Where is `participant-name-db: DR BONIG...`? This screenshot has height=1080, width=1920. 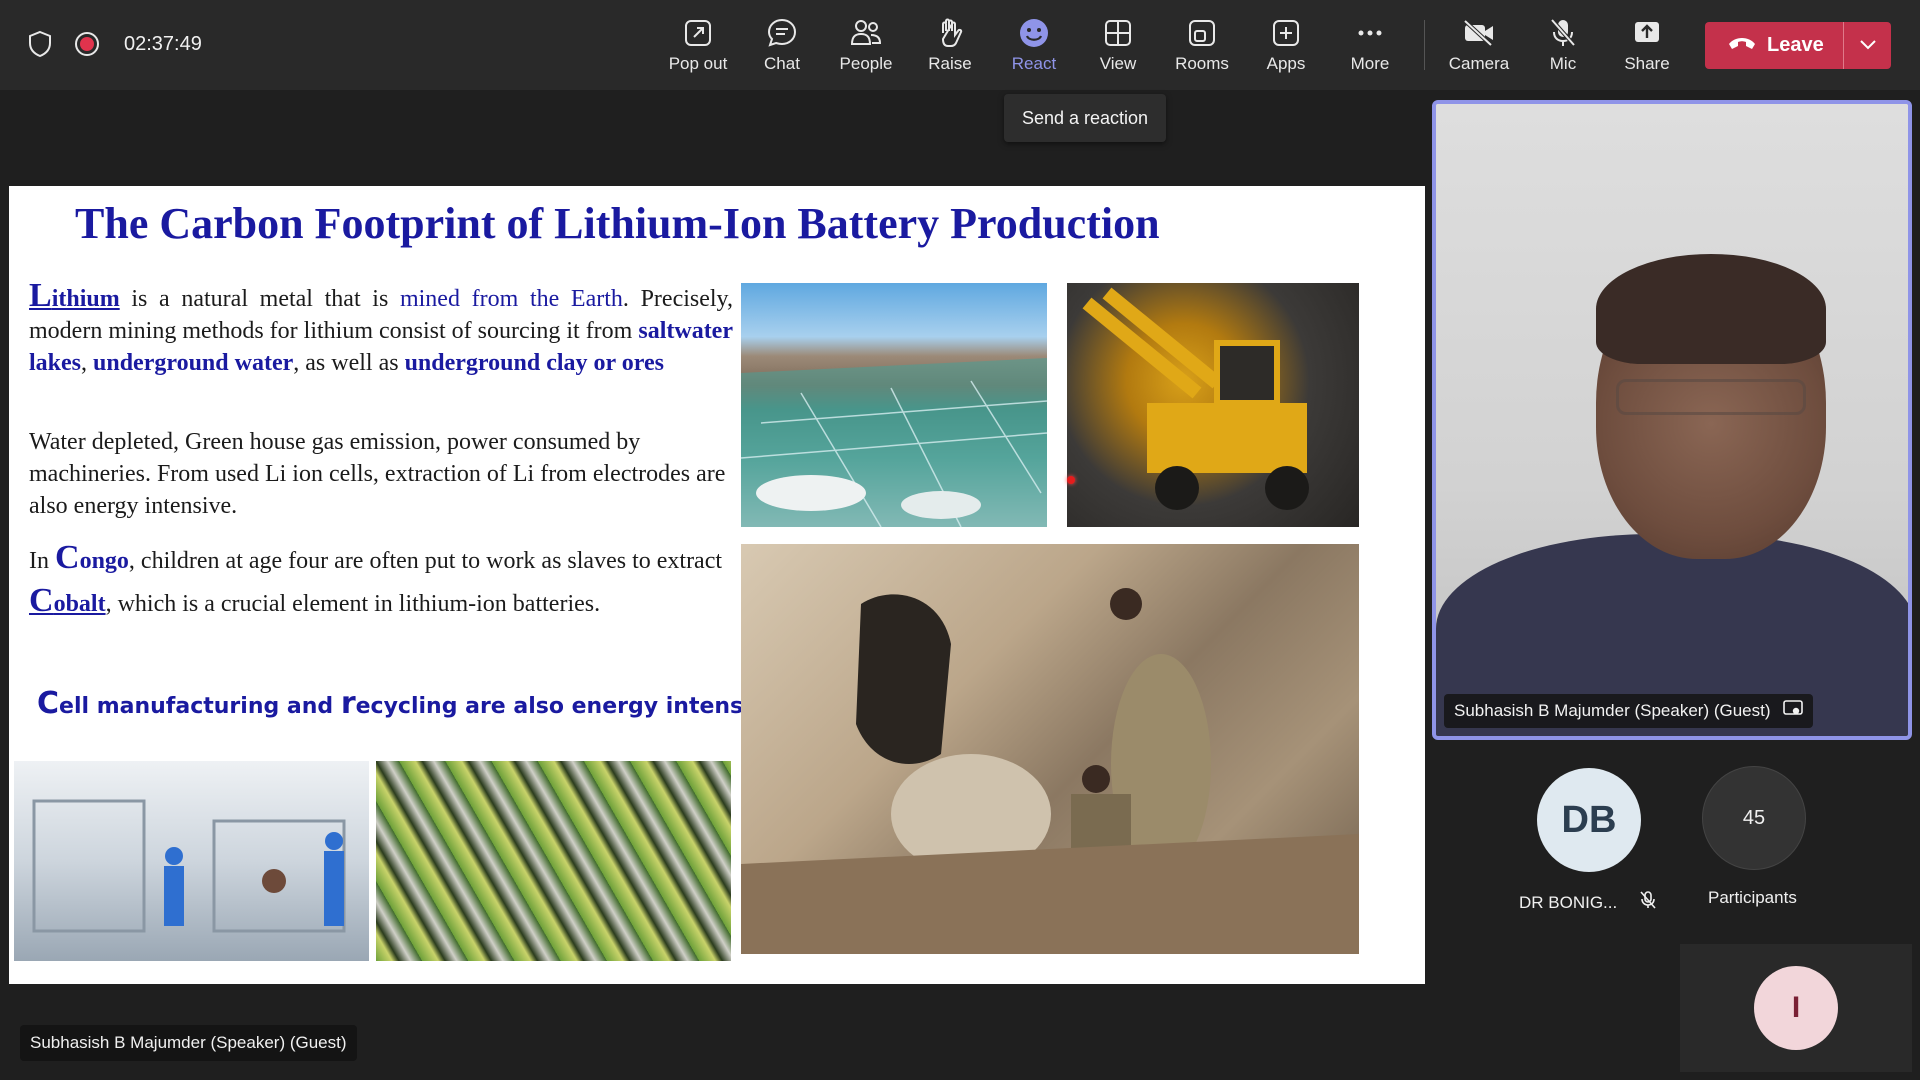
participant-name-db: DR BONIG... is located at coordinates (1588, 902).